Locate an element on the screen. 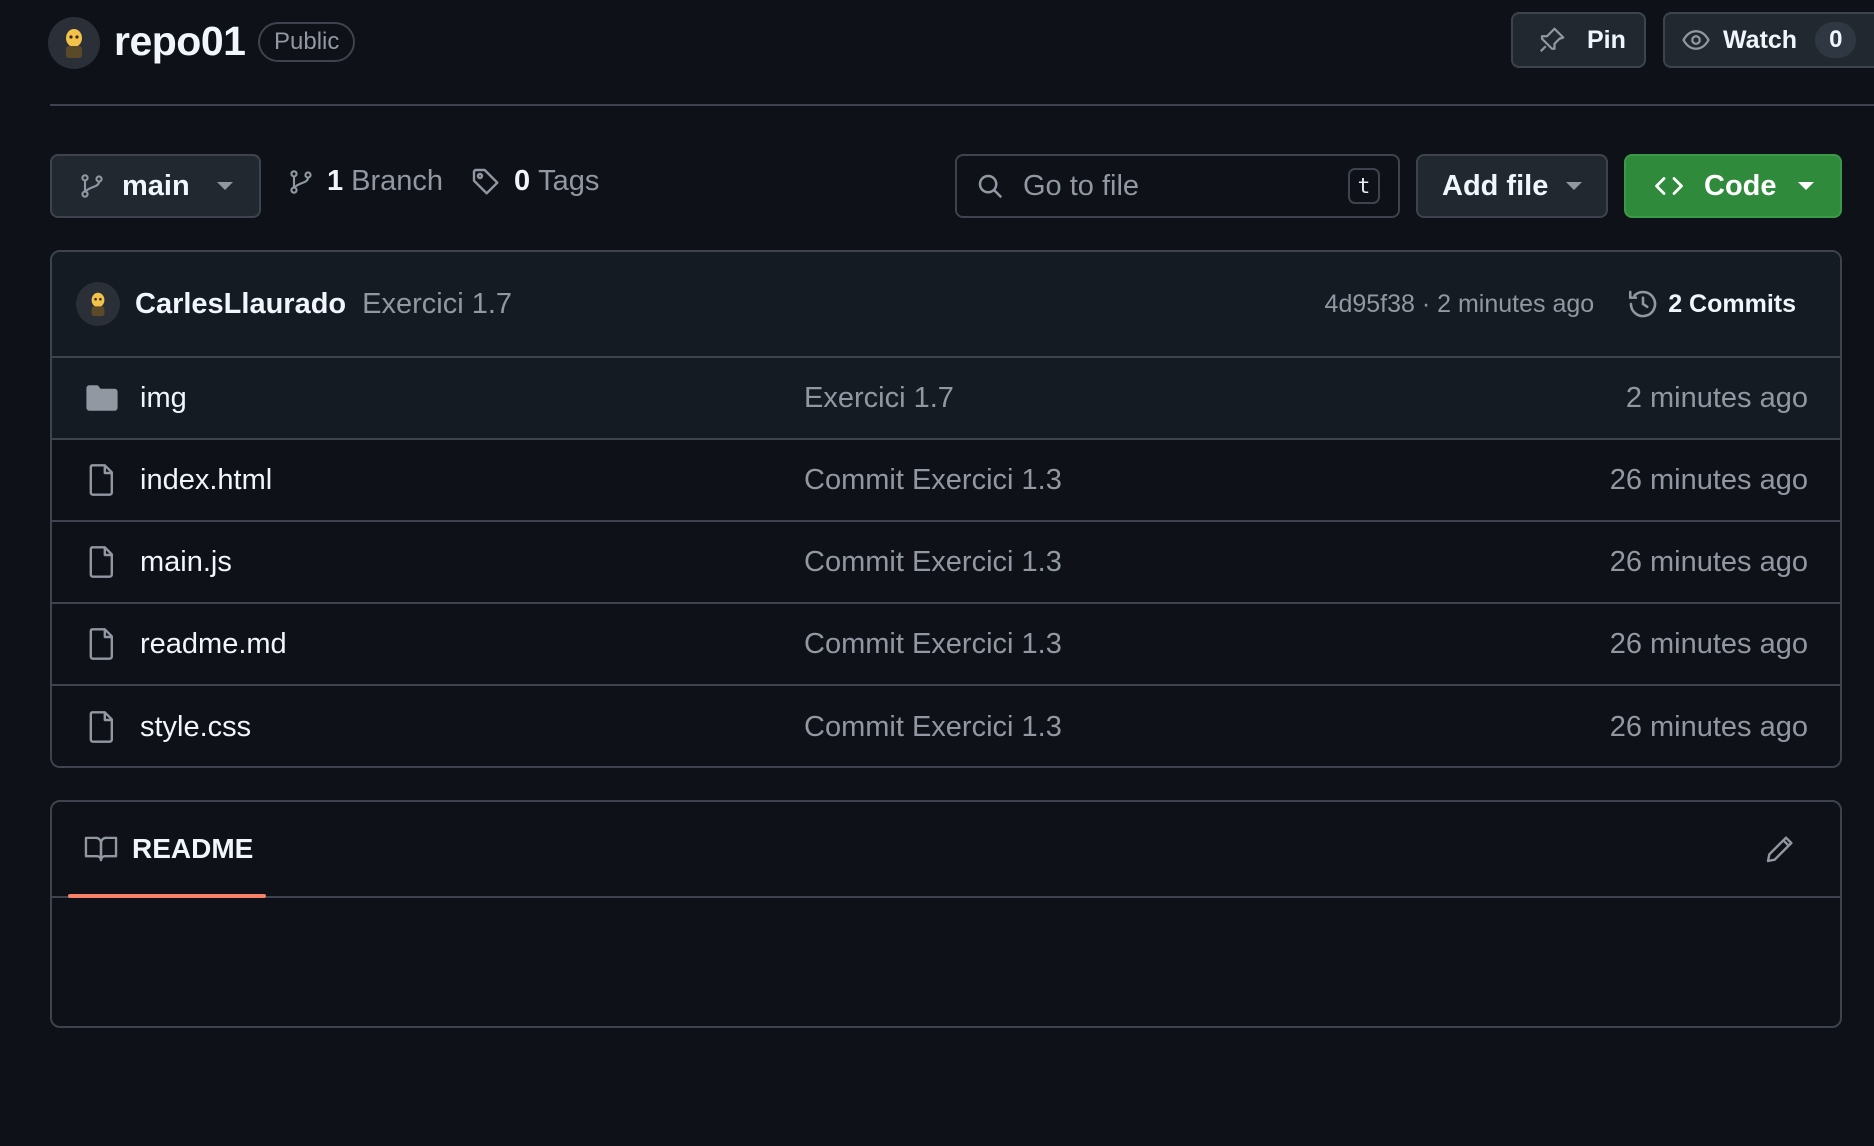  book-icon is located at coordinates (108, 849).